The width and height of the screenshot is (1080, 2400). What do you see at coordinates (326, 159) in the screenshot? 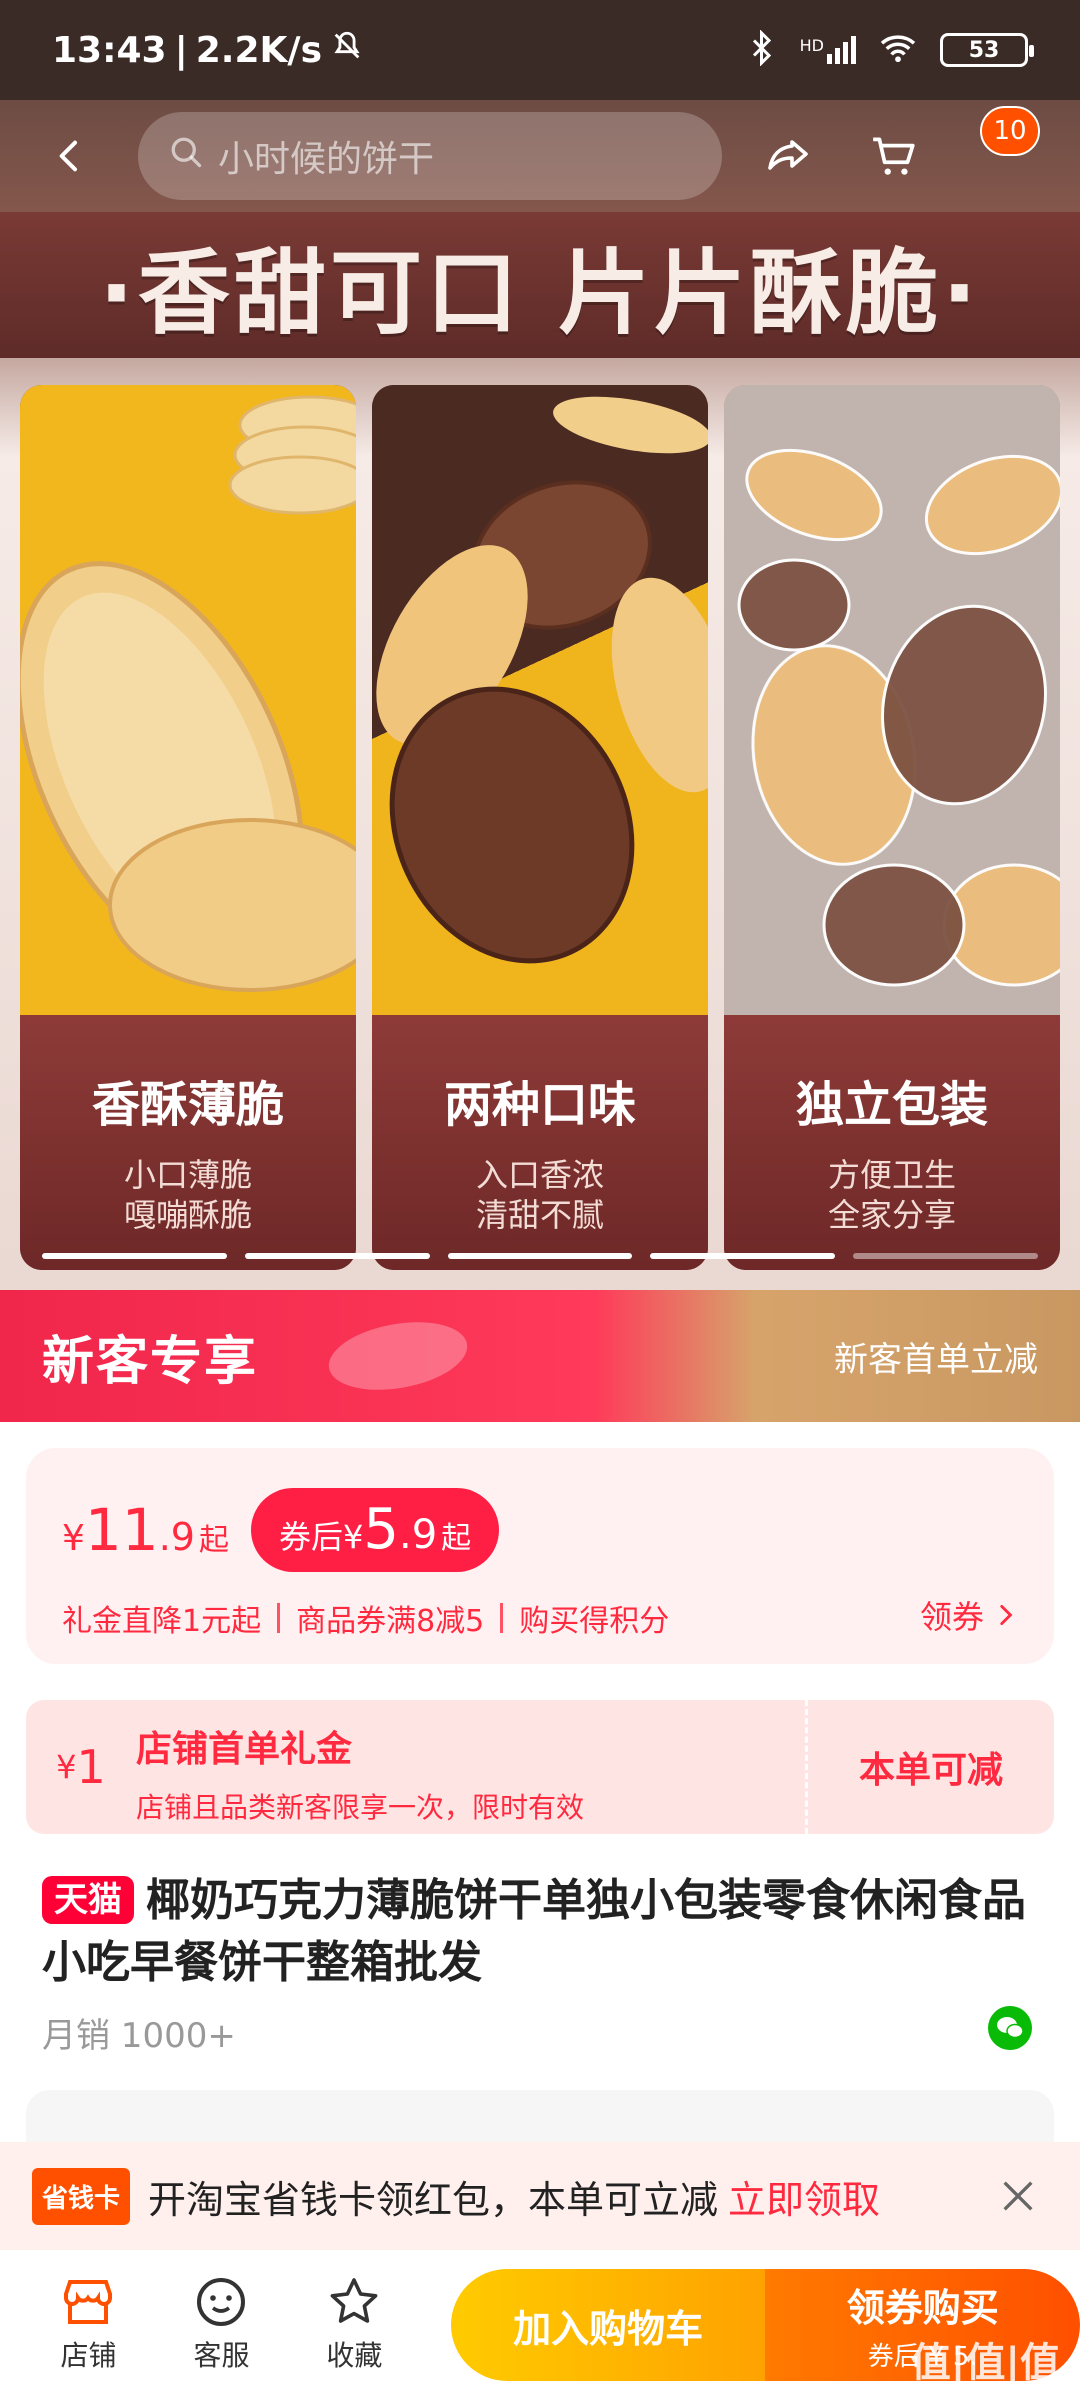
I see `search-placeholder: 小时候的饼干` at bounding box center [326, 159].